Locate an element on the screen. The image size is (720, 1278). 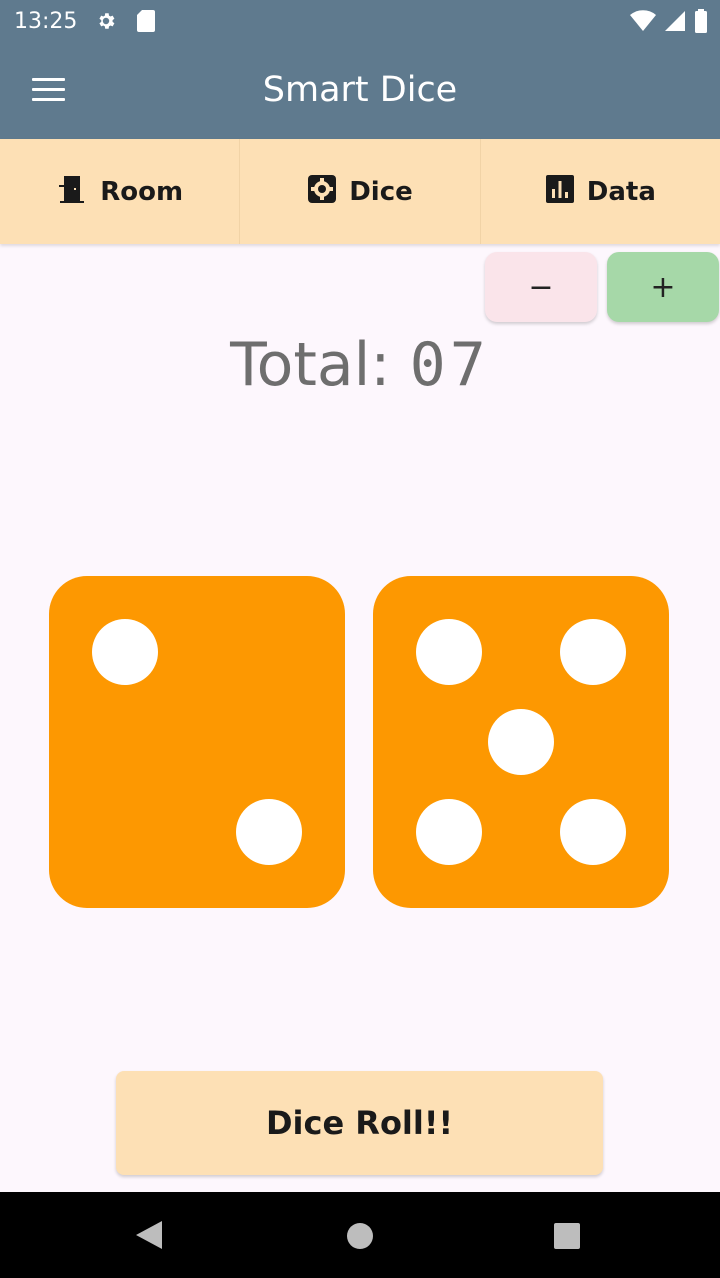
app-title: Smart Dice is located at coordinates (360, 90).